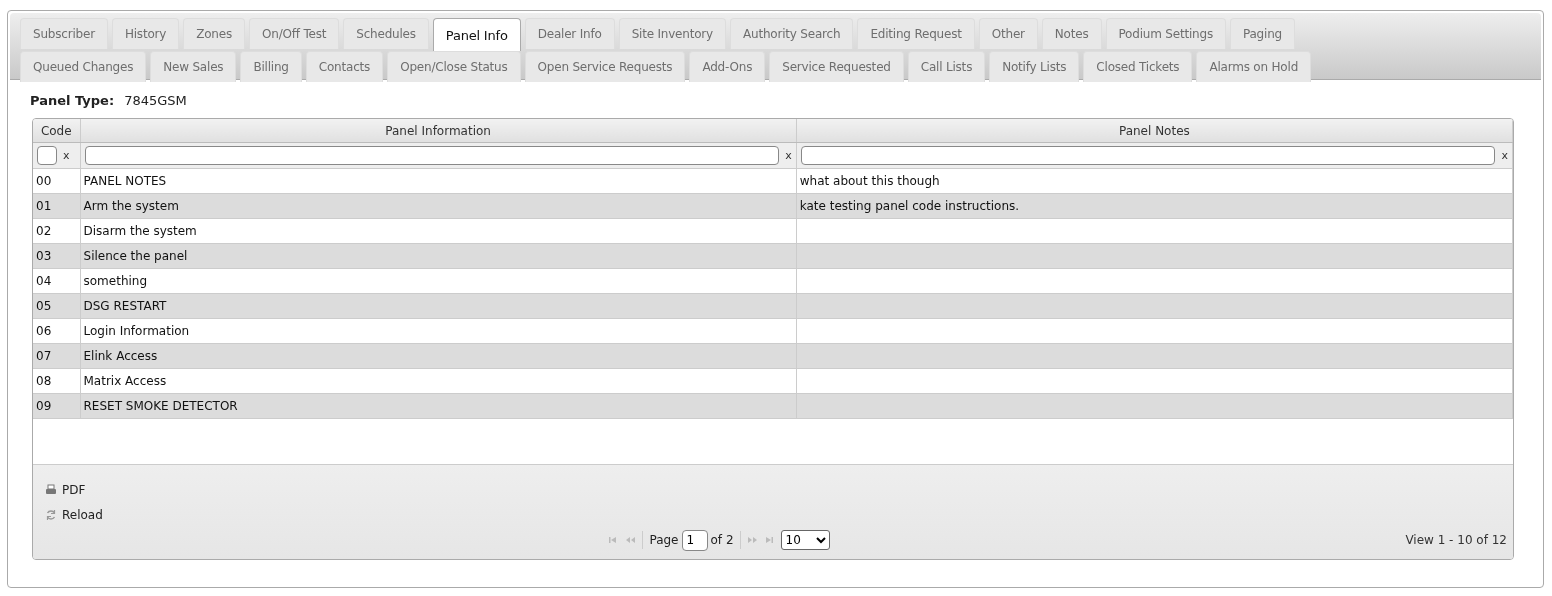 The width and height of the screenshot is (1552, 596). Describe the element at coordinates (569, 33) in the screenshot. I see `tab: Dealer Info` at that location.